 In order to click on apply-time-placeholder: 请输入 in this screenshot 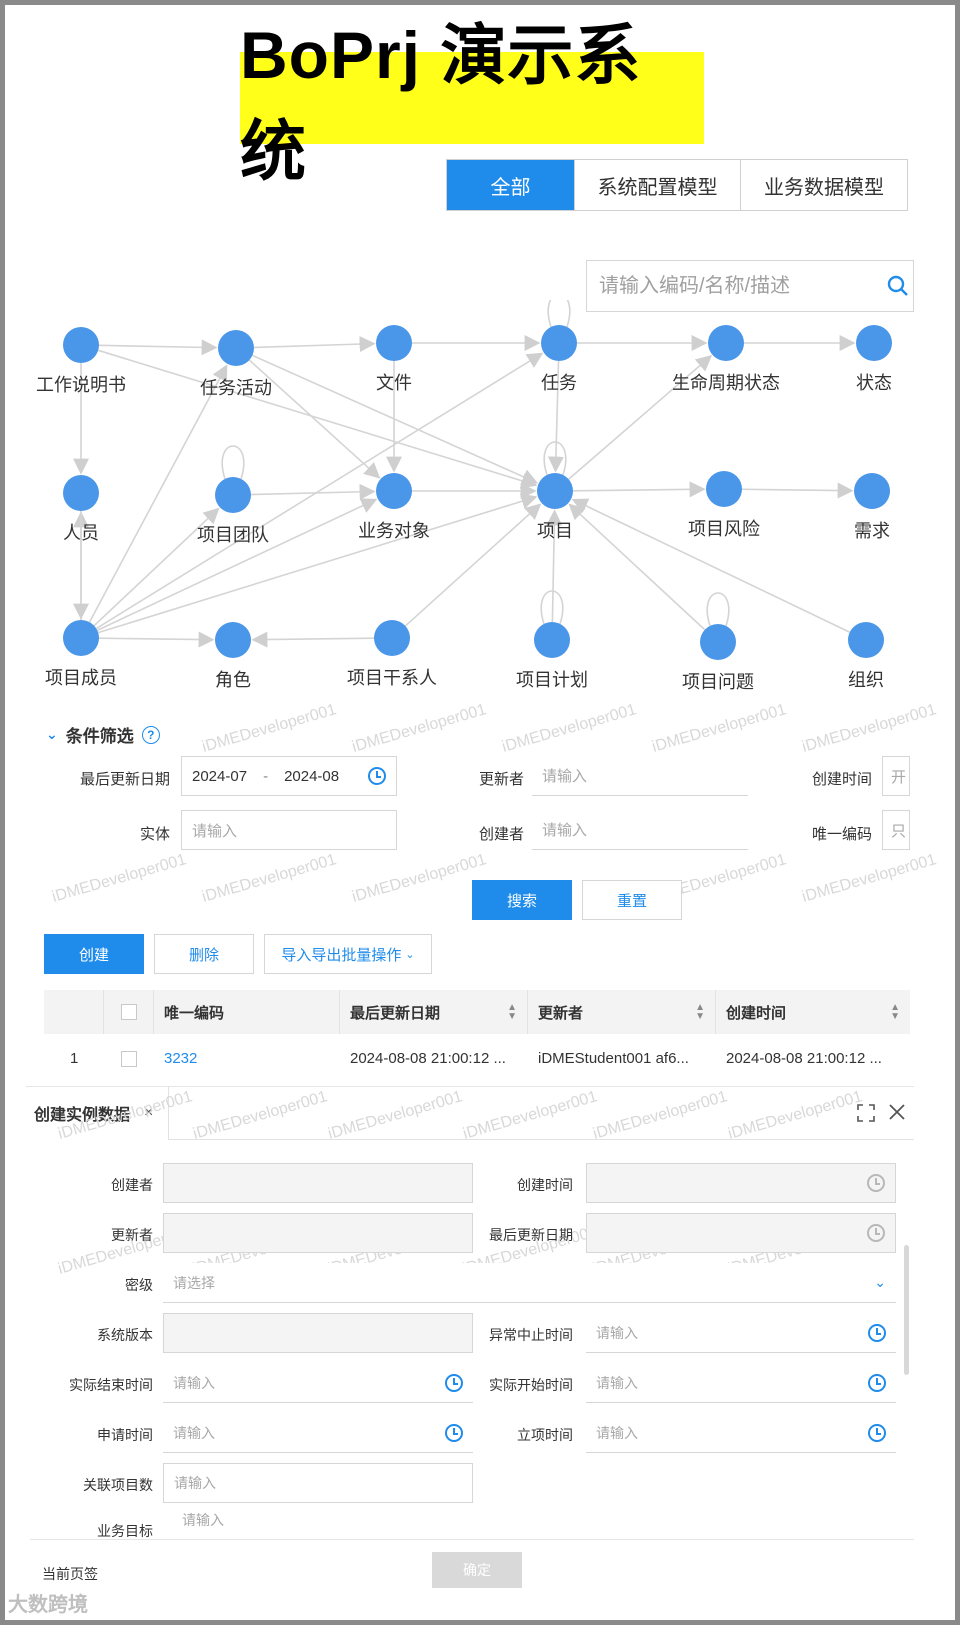, I will do `click(194, 1432)`.